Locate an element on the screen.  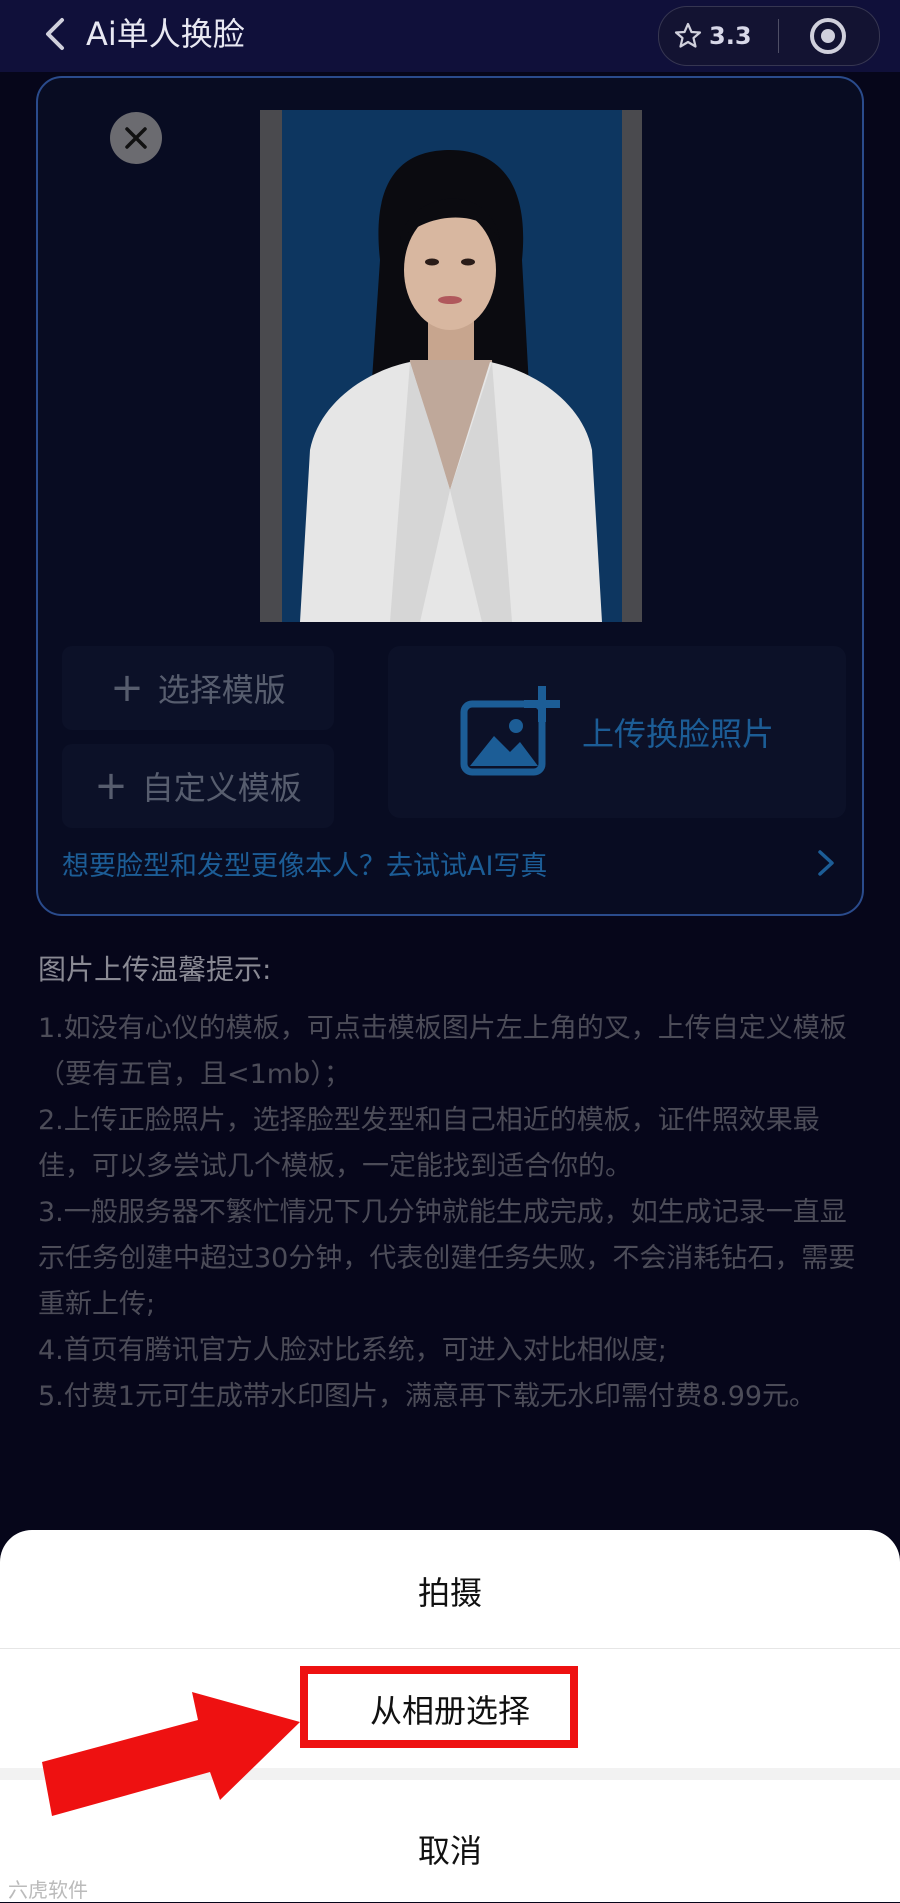
tips-title: 图片上传温馨提示: is located at coordinates (155, 969).